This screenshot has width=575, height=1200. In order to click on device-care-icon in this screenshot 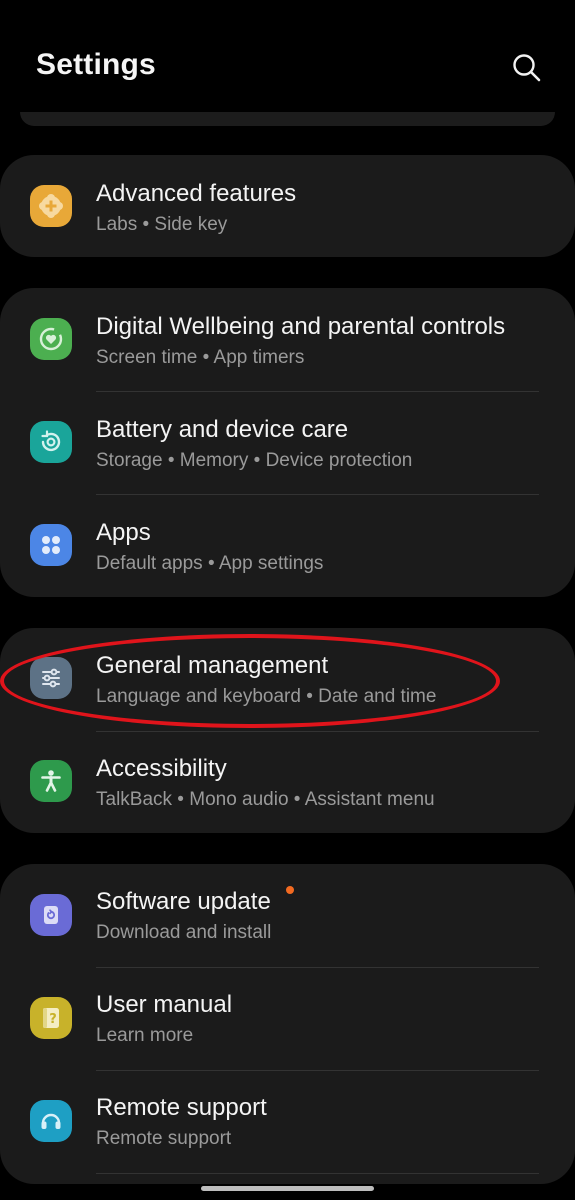, I will do `click(51, 442)`.